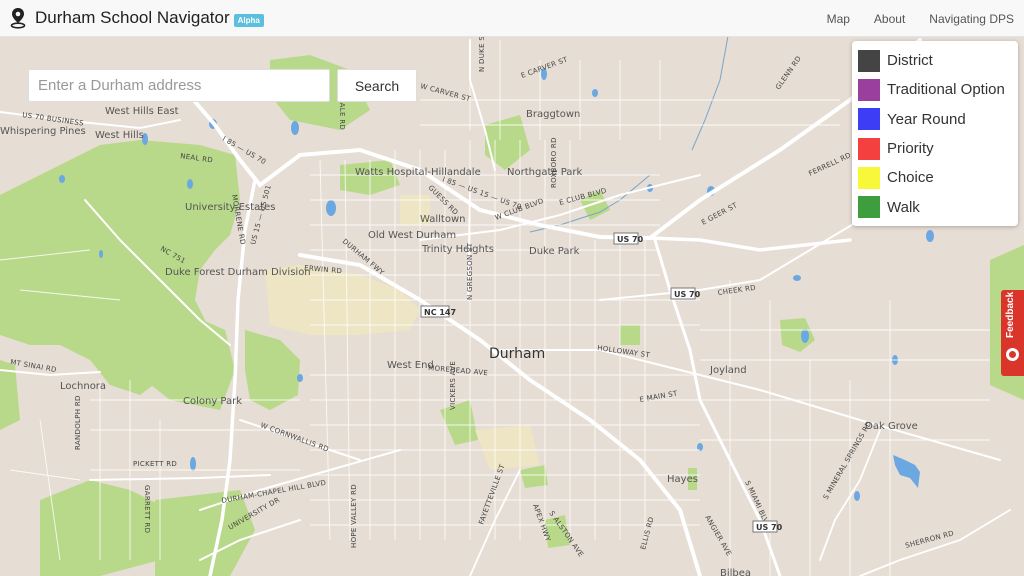  I want to click on legend-item-walk: Walk, so click(938, 206).